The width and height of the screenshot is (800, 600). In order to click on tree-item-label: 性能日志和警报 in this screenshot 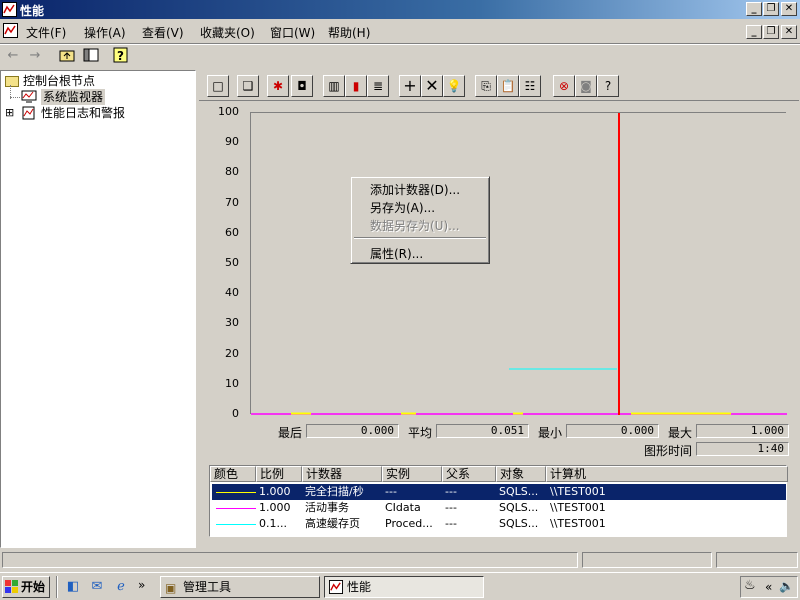, I will do `click(83, 113)`.